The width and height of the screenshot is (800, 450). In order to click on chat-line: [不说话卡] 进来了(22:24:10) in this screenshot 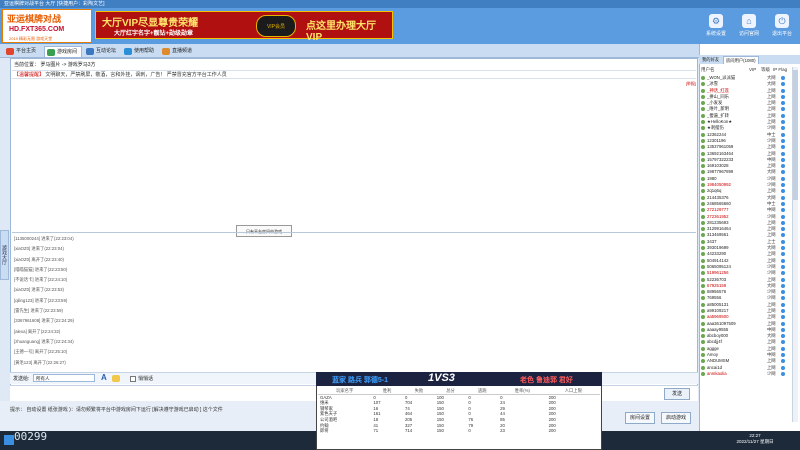, I will do `click(41, 280)`.